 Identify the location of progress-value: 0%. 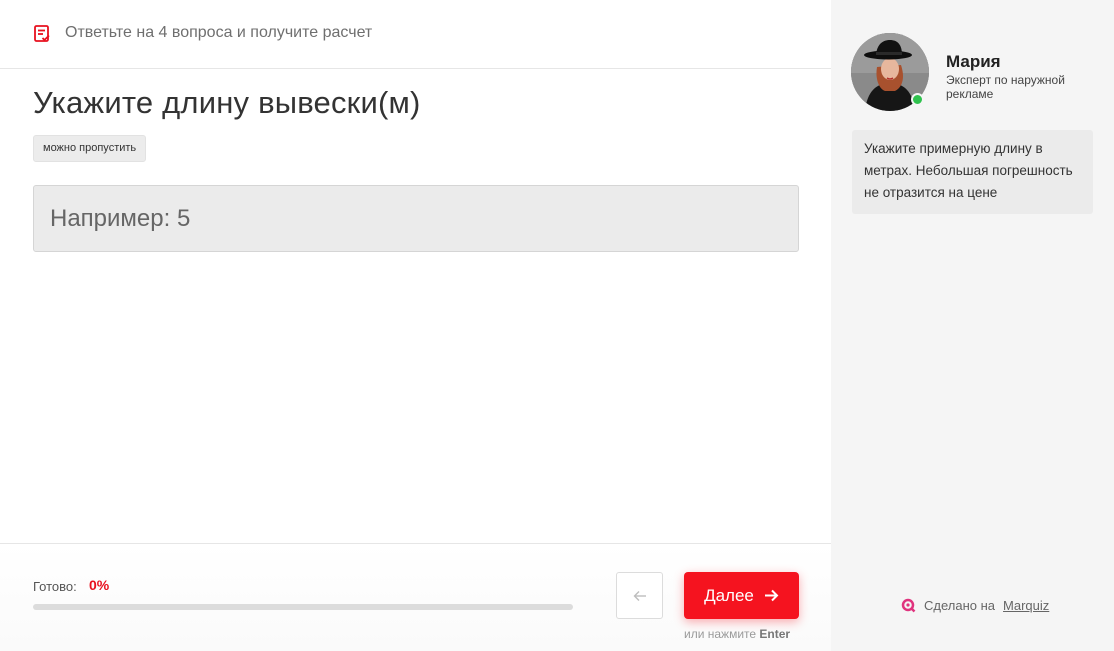
(99, 585).